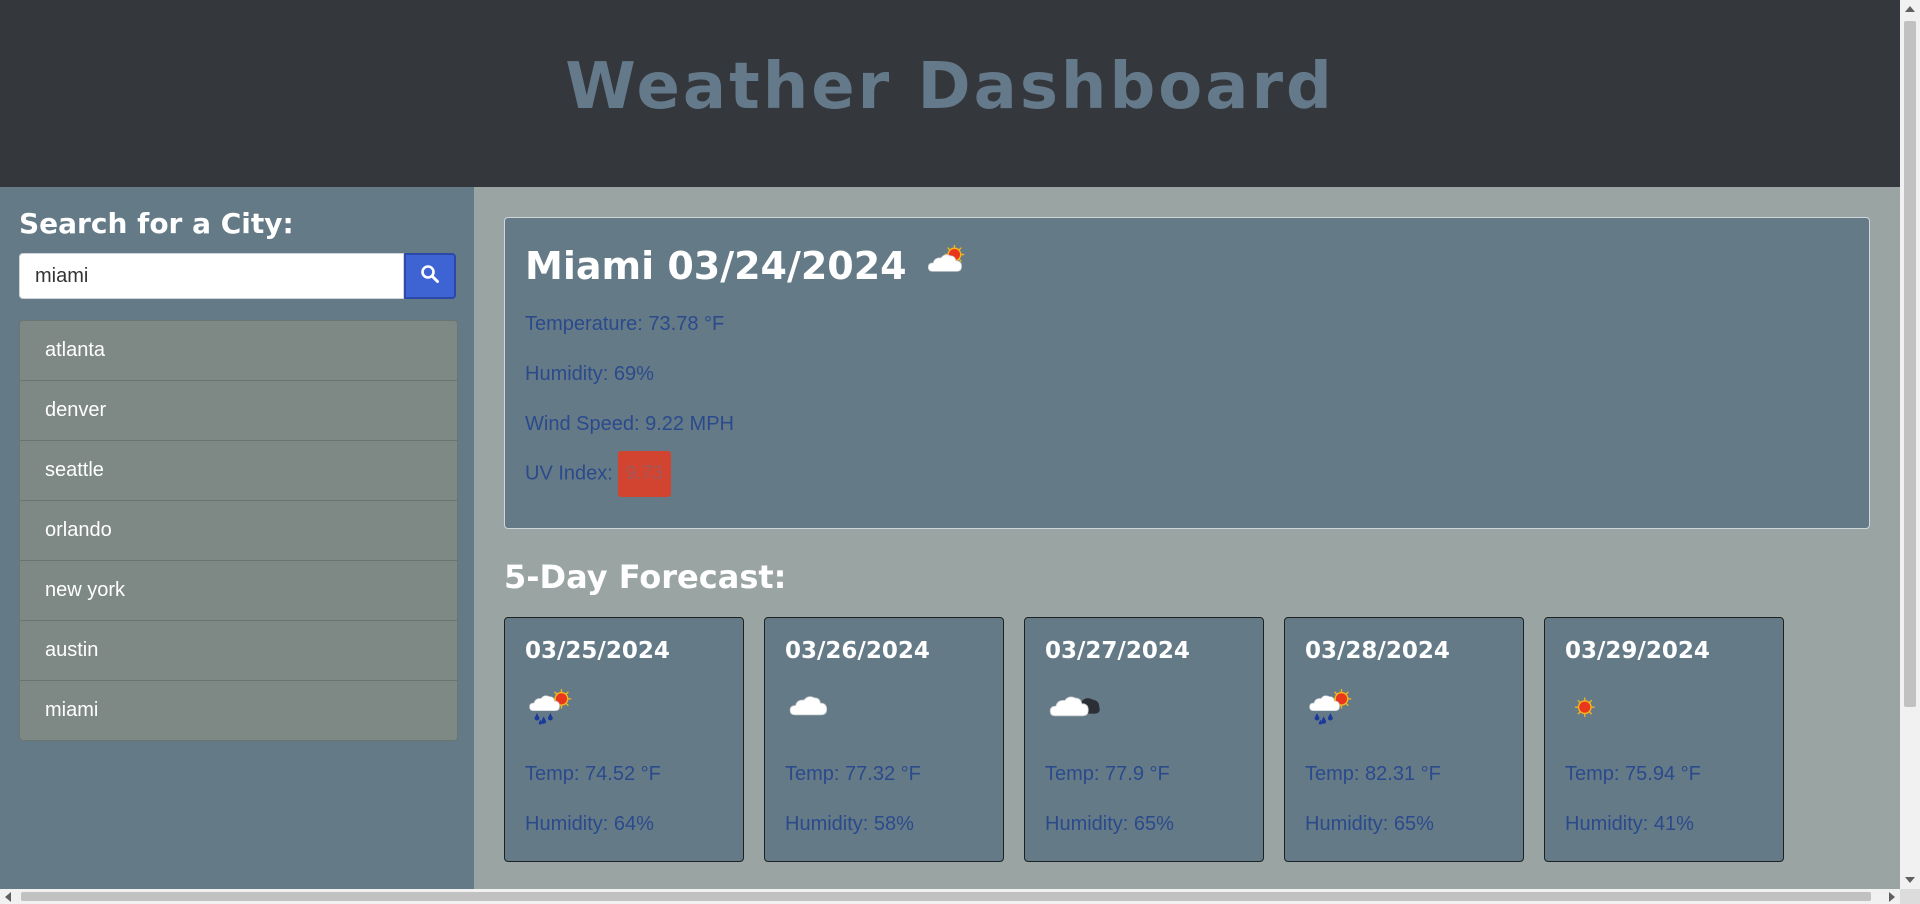  I want to click on scrollbar-corner, so click(1910, 896).